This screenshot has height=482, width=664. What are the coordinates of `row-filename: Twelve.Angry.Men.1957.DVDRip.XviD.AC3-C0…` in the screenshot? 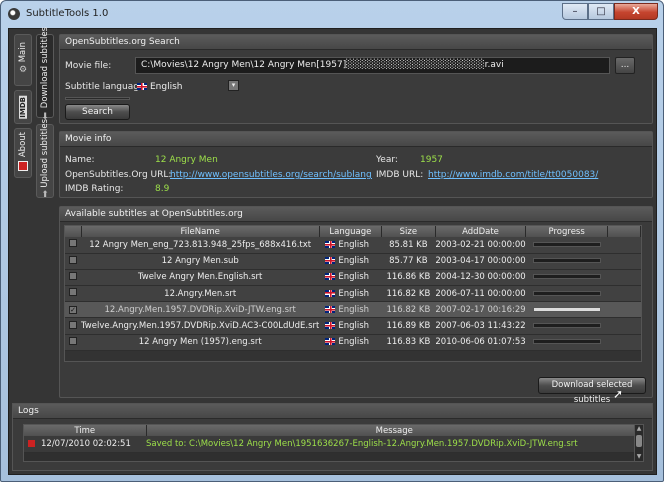 It's located at (200, 326).